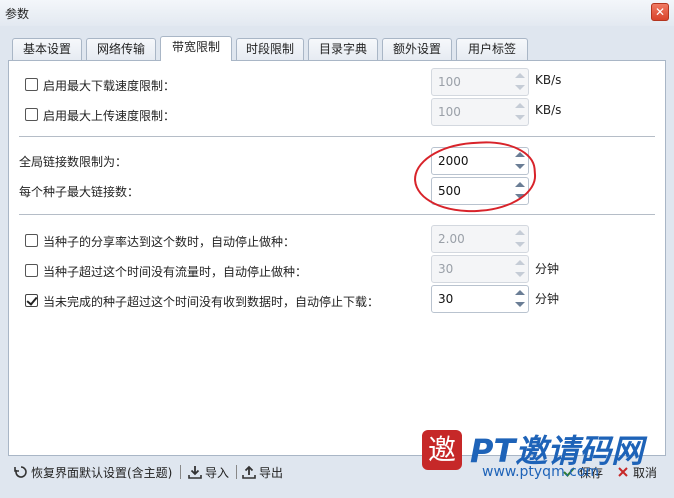  What do you see at coordinates (79, 192) in the screenshot?
I see `per-torrent-connections-label: 每个种子最大链接数：` at bounding box center [79, 192].